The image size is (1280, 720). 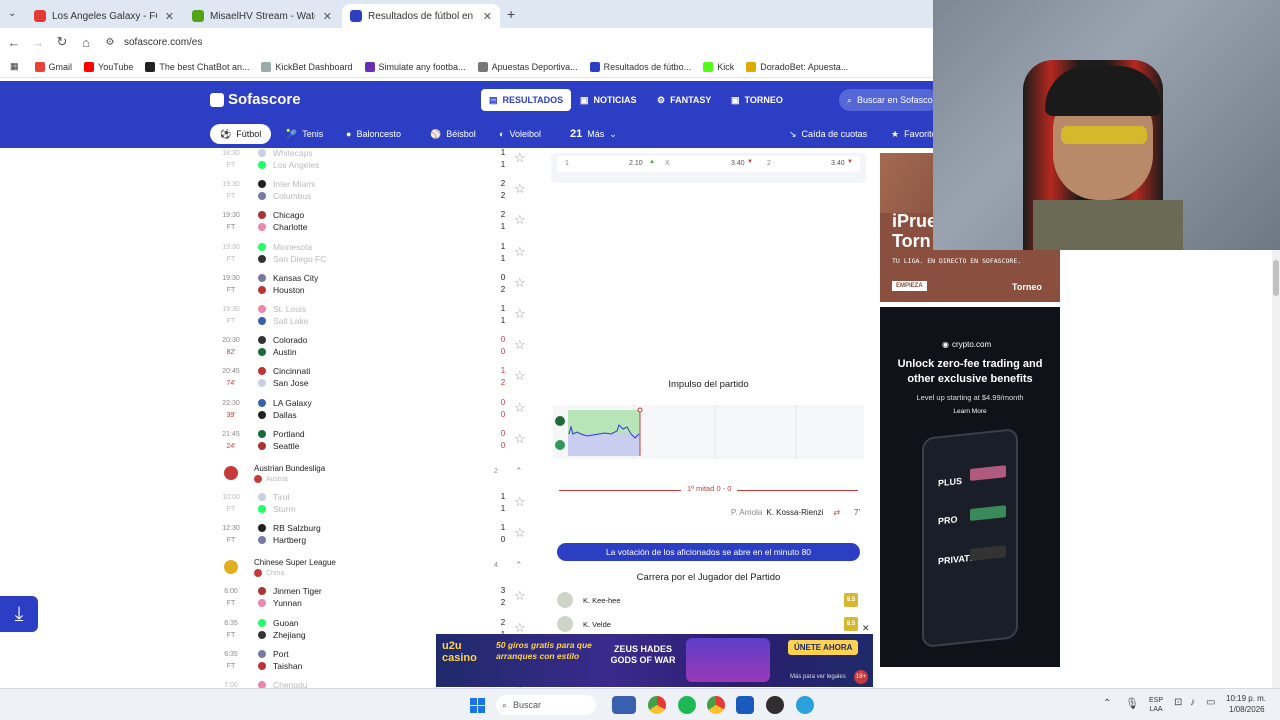 I want to click on odds-2-value: 3.40, so click(x=838, y=163).